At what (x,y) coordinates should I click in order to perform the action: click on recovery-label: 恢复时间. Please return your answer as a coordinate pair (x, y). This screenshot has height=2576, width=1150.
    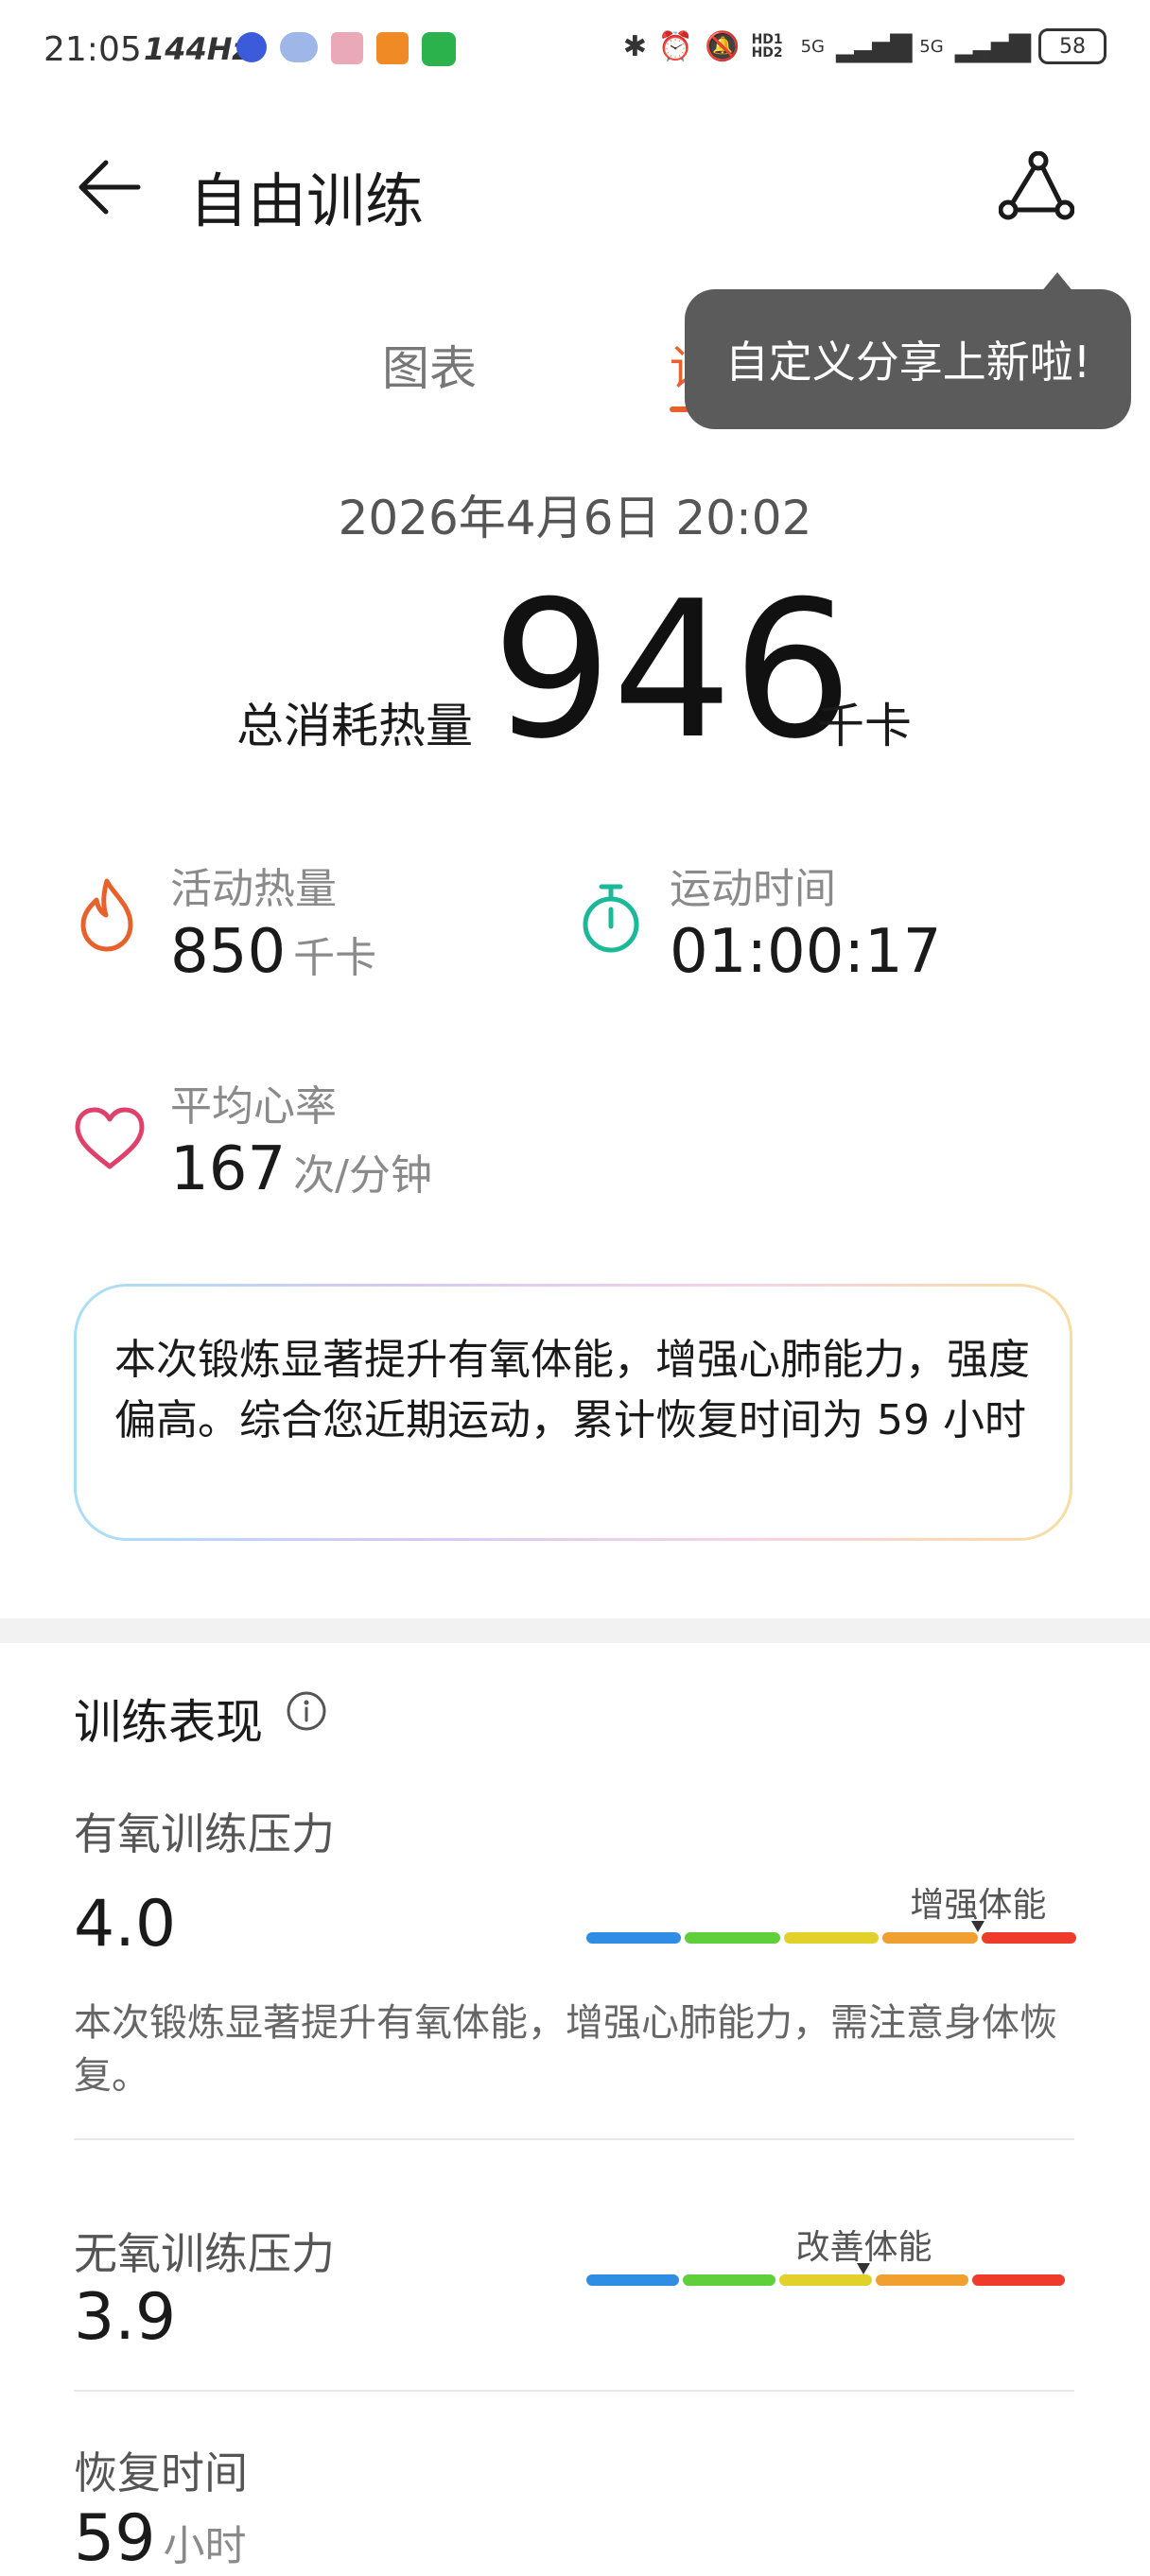
    Looking at the image, I should click on (161, 2472).